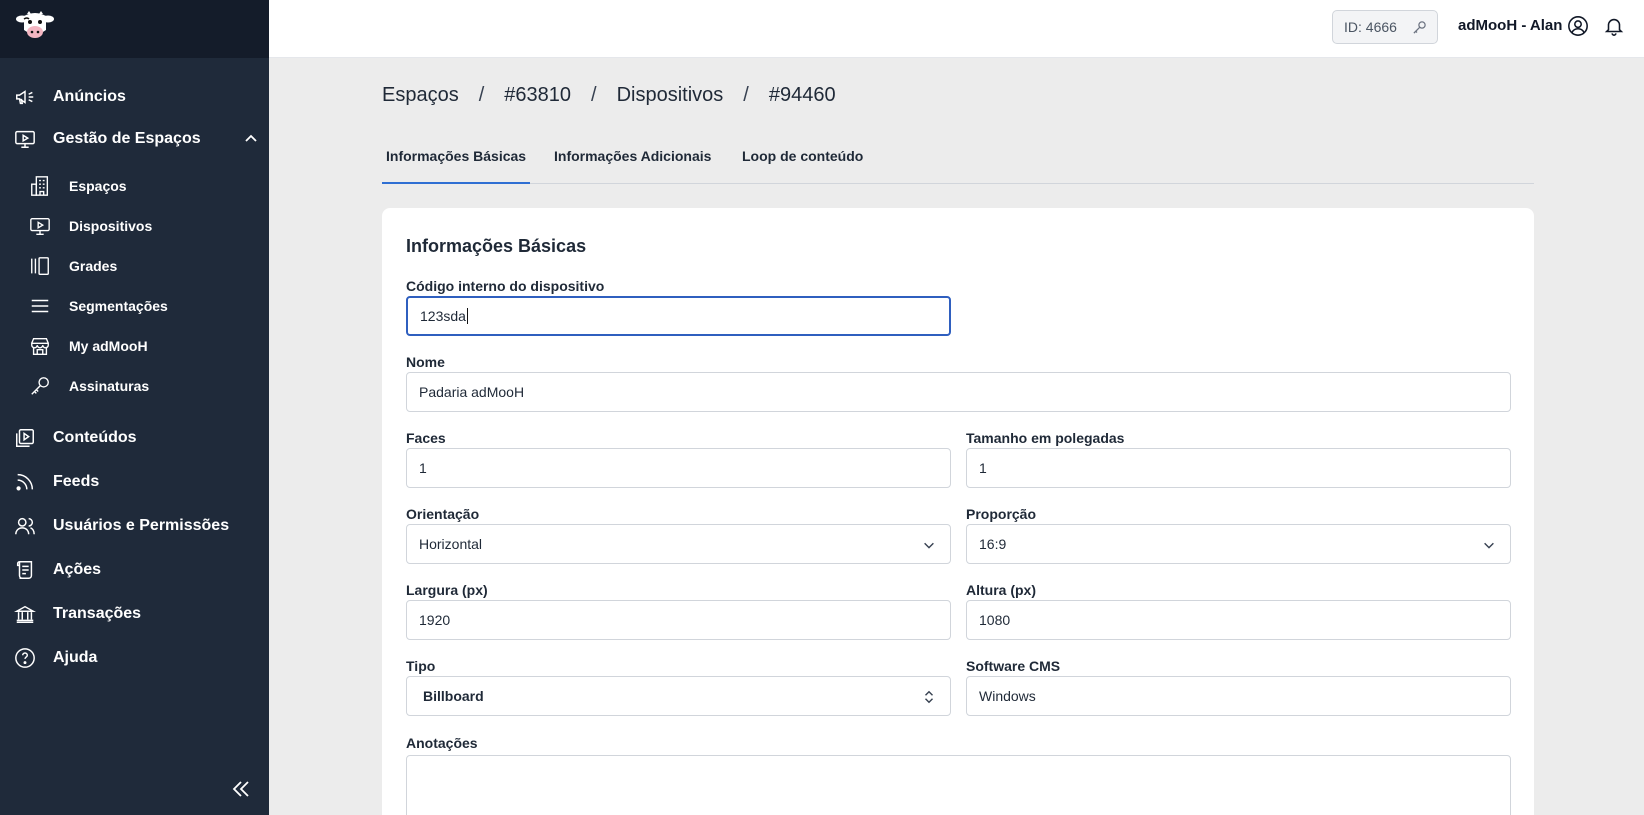 The width and height of the screenshot is (1644, 815). I want to click on scroll-icon, so click(25, 570).